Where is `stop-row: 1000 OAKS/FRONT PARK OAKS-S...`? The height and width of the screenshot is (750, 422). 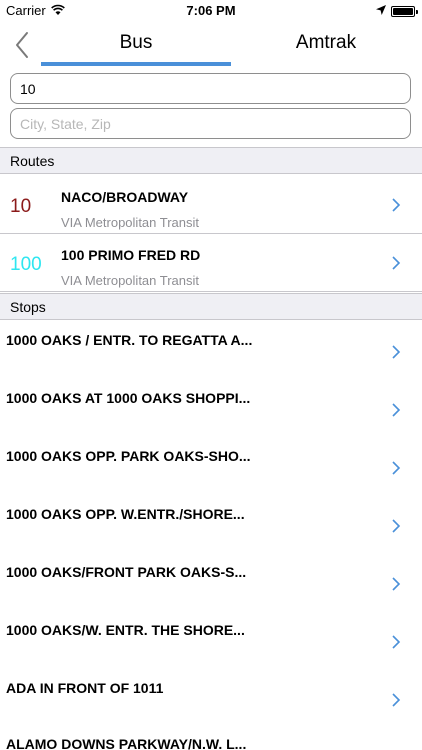 stop-row: 1000 OAKS/FRONT PARK OAKS-S... is located at coordinates (211, 583).